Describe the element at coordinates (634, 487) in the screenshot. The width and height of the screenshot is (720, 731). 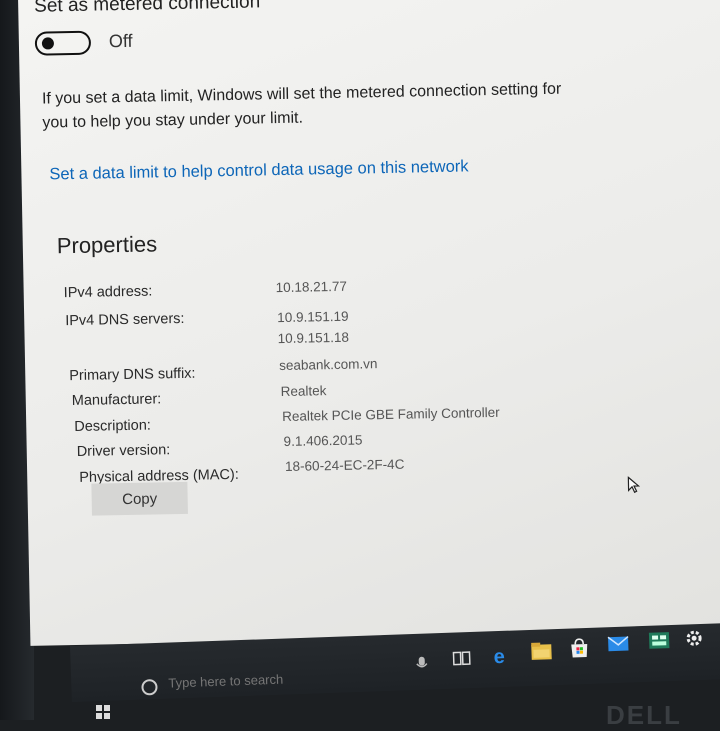
I see `mouse-cursor-icon` at that location.